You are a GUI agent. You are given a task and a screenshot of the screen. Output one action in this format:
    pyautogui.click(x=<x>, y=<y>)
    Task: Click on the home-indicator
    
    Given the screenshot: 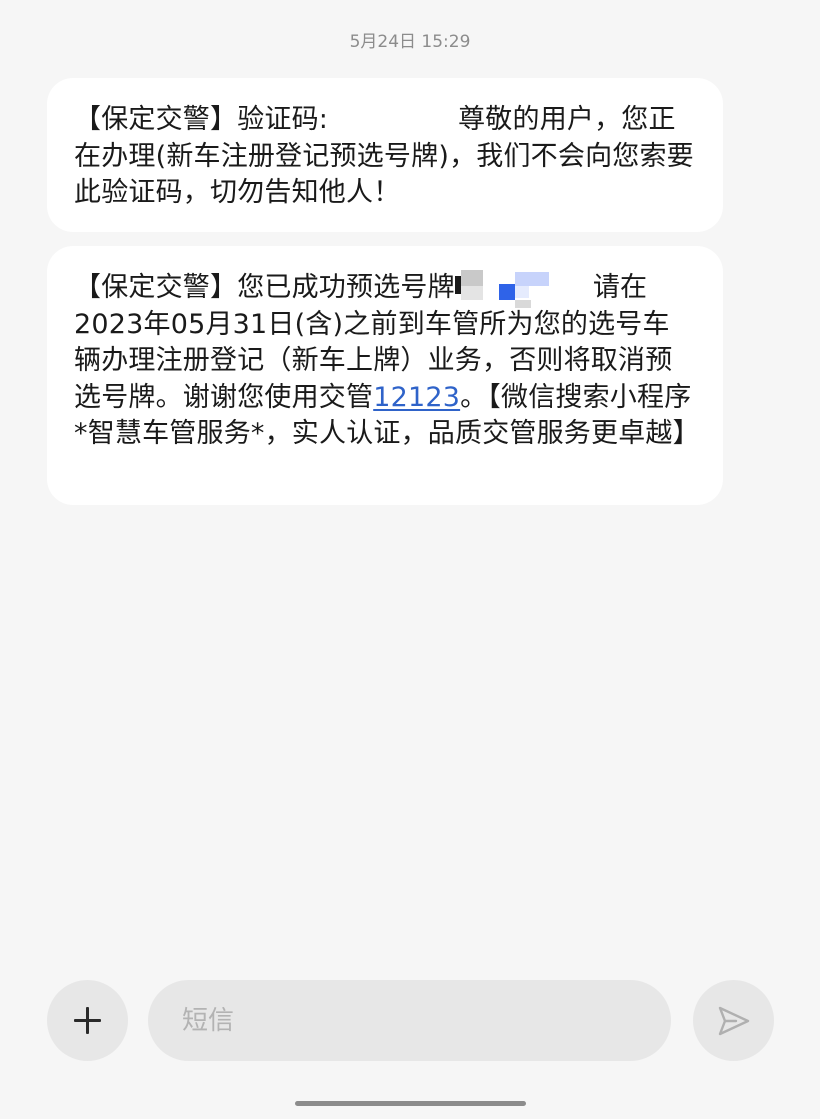 What is the action you would take?
    pyautogui.click(x=410, y=1103)
    